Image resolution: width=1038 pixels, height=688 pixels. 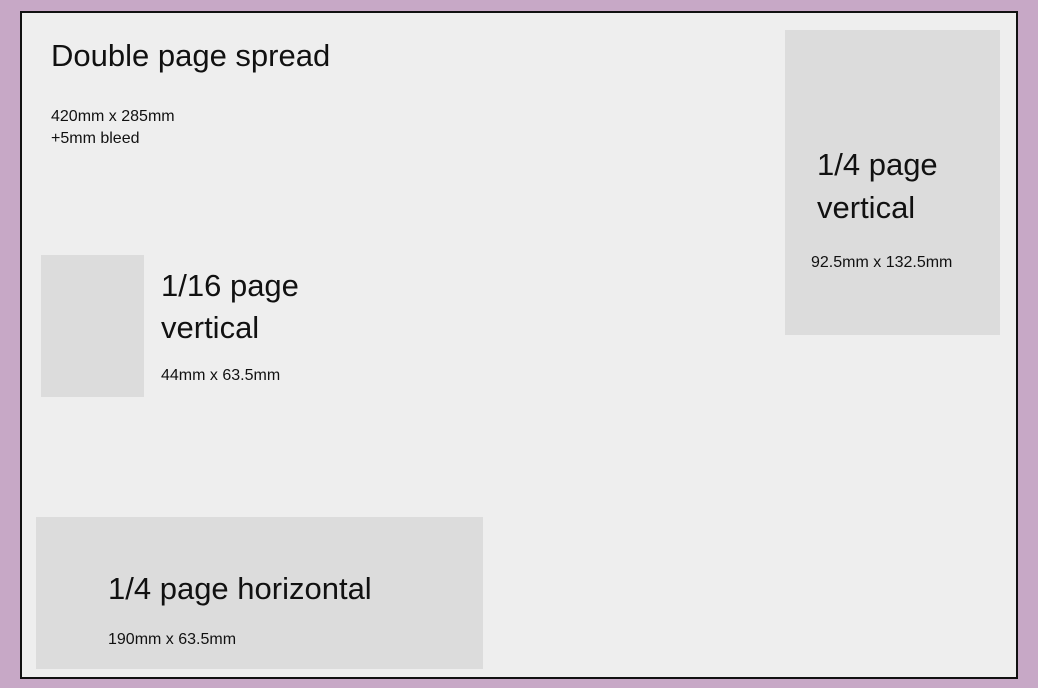 What do you see at coordinates (882, 262) in the screenshot?
I see `quarter-vertical-size: 92.5mm x 132.5mm` at bounding box center [882, 262].